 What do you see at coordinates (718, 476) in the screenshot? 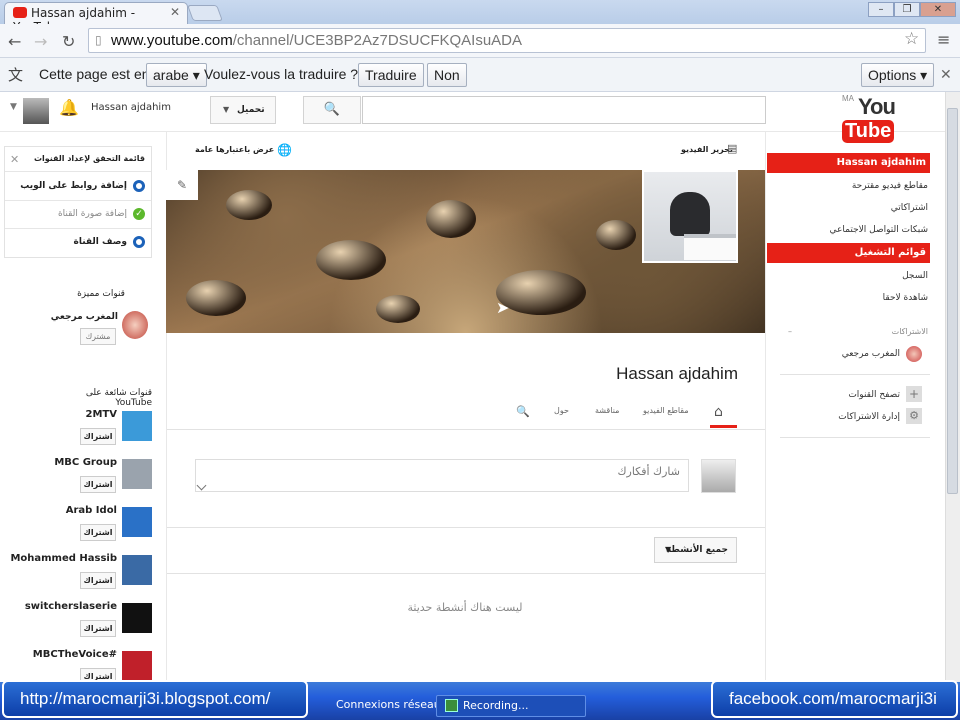
I see `share-avatar` at bounding box center [718, 476].